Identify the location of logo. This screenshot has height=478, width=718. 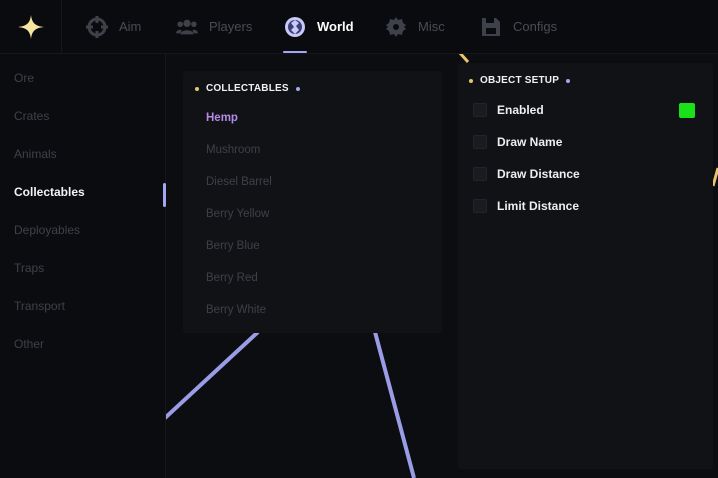
(31, 26).